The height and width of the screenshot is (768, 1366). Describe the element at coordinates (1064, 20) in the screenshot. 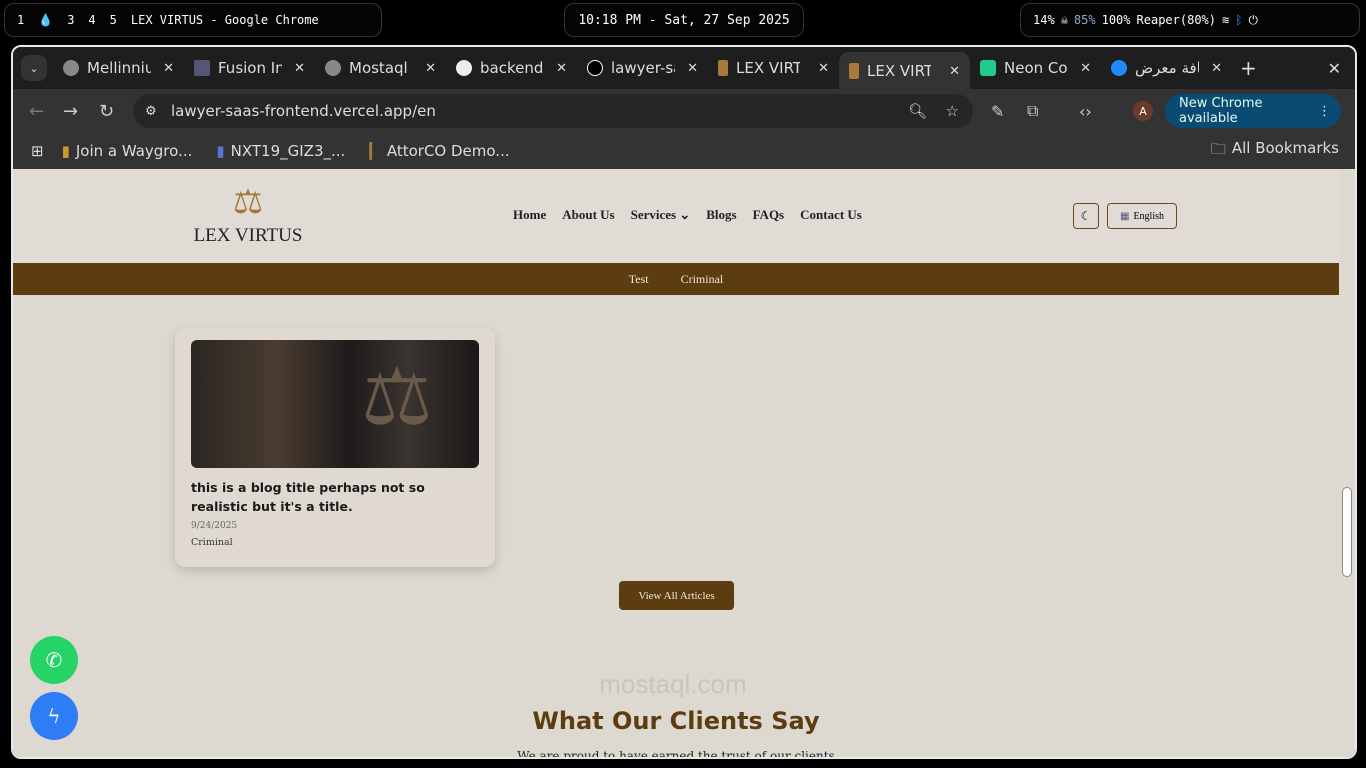

I see `skull-icon: ☠` at that location.